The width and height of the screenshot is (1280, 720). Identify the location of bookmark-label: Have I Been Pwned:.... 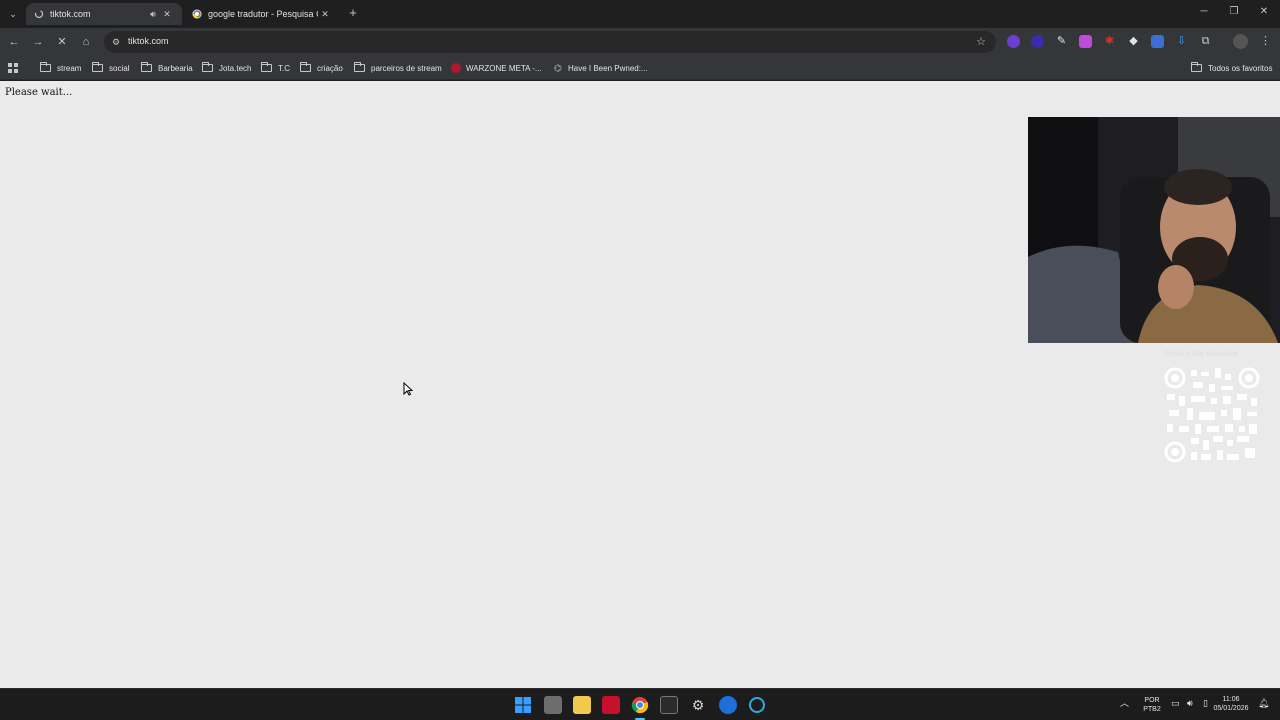
(608, 68).